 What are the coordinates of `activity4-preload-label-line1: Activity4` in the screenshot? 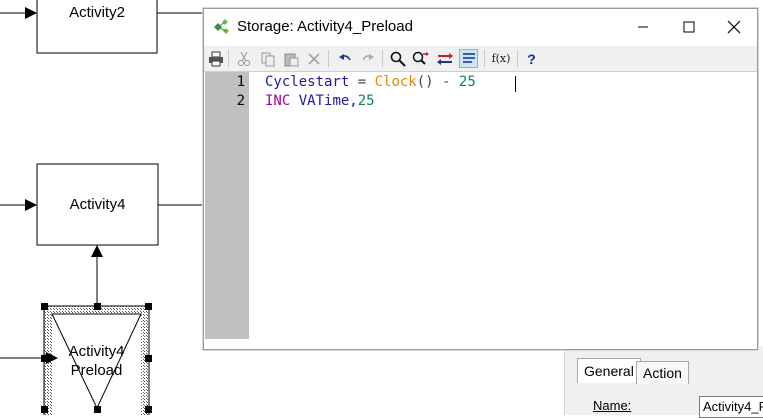 It's located at (96, 351).